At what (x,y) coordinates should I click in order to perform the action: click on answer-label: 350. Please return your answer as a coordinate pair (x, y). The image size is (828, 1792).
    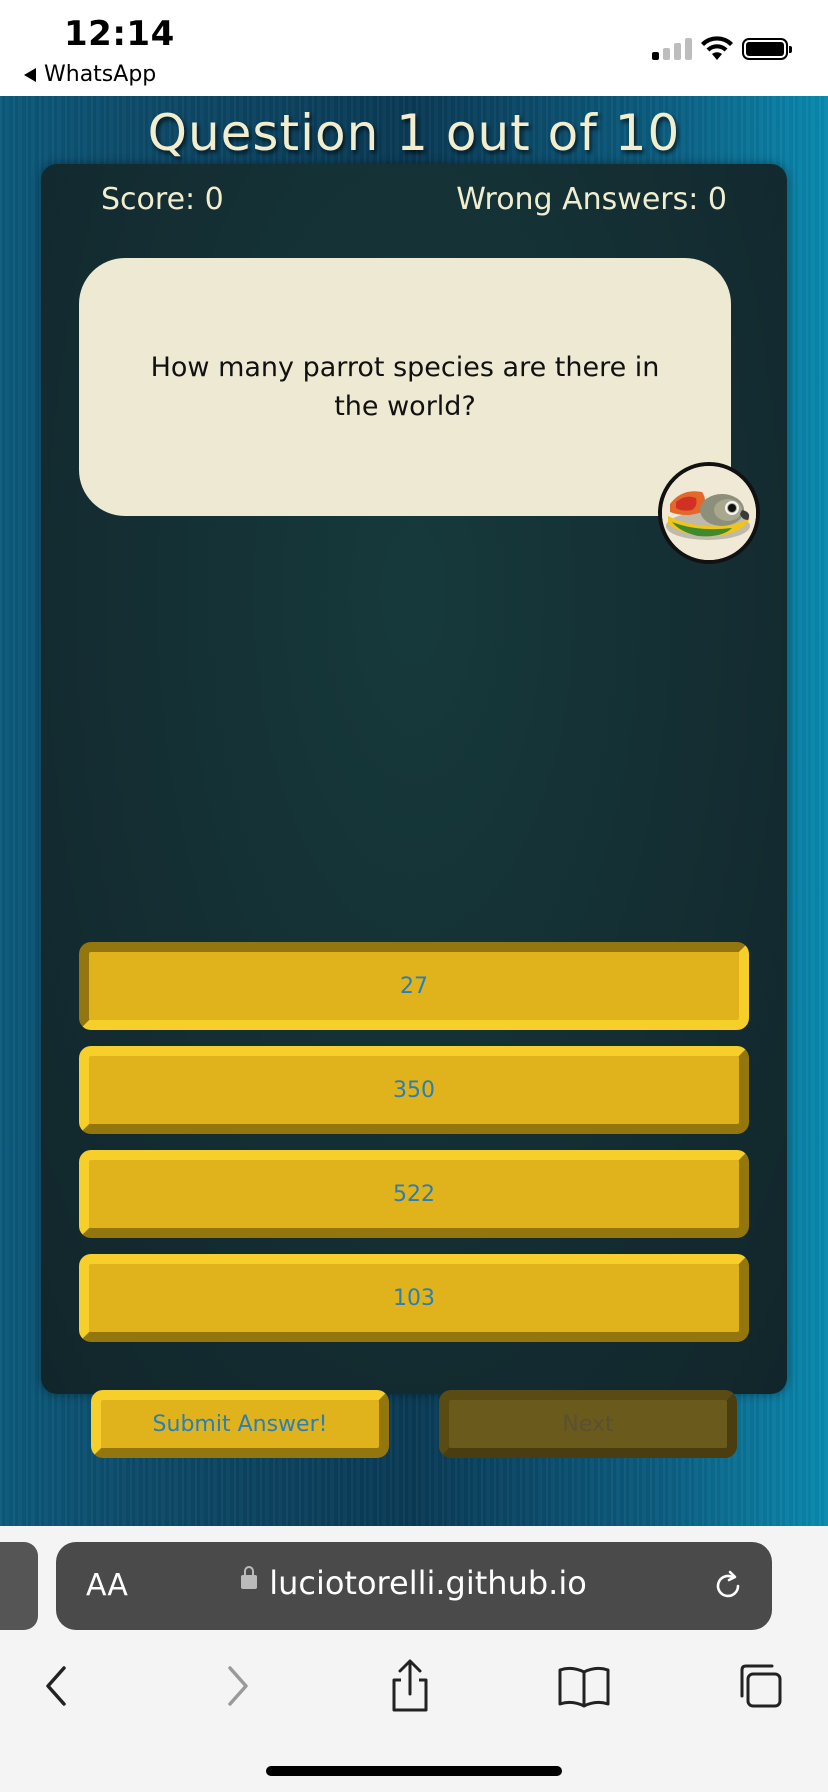
    Looking at the image, I should click on (414, 1090).